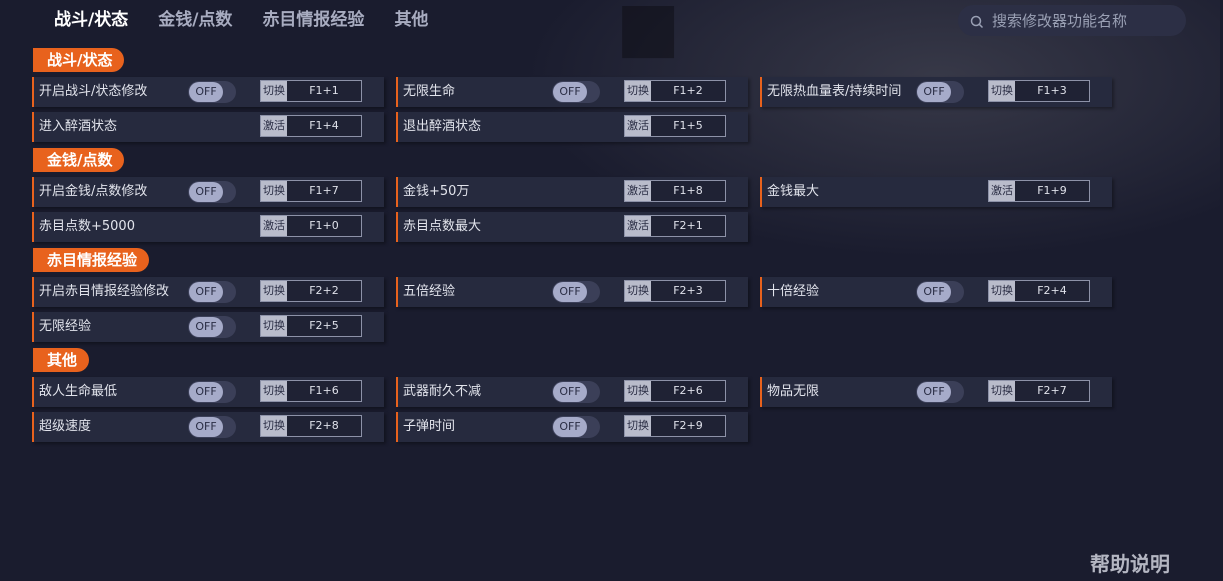  I want to click on cheat-item: 金钱最大 激活 F1+9, so click(936, 192).